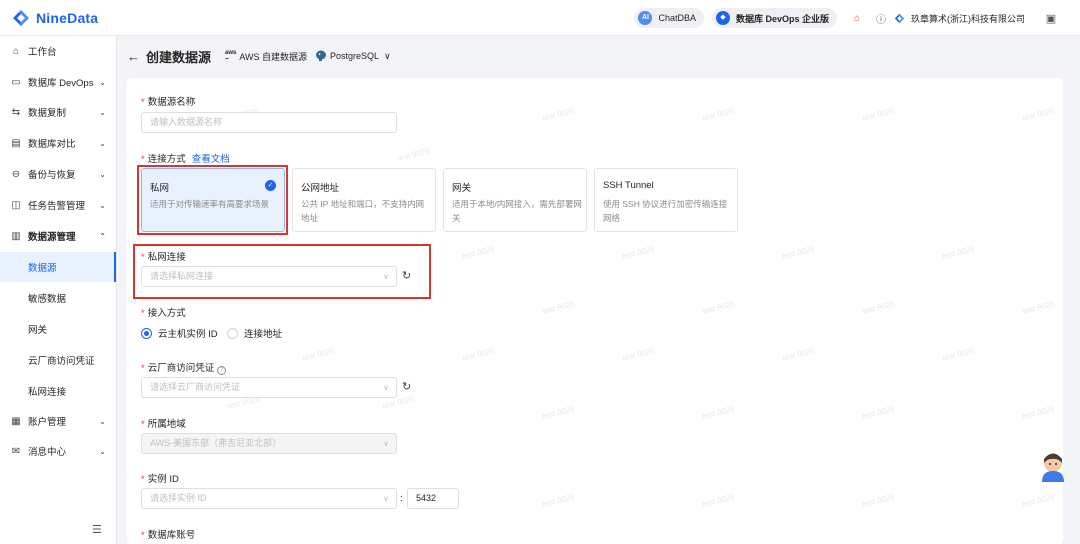  Describe the element at coordinates (58, 143) in the screenshot. I see `sidebar-item-compare: ▤ 数据库对比 ⌄` at that location.